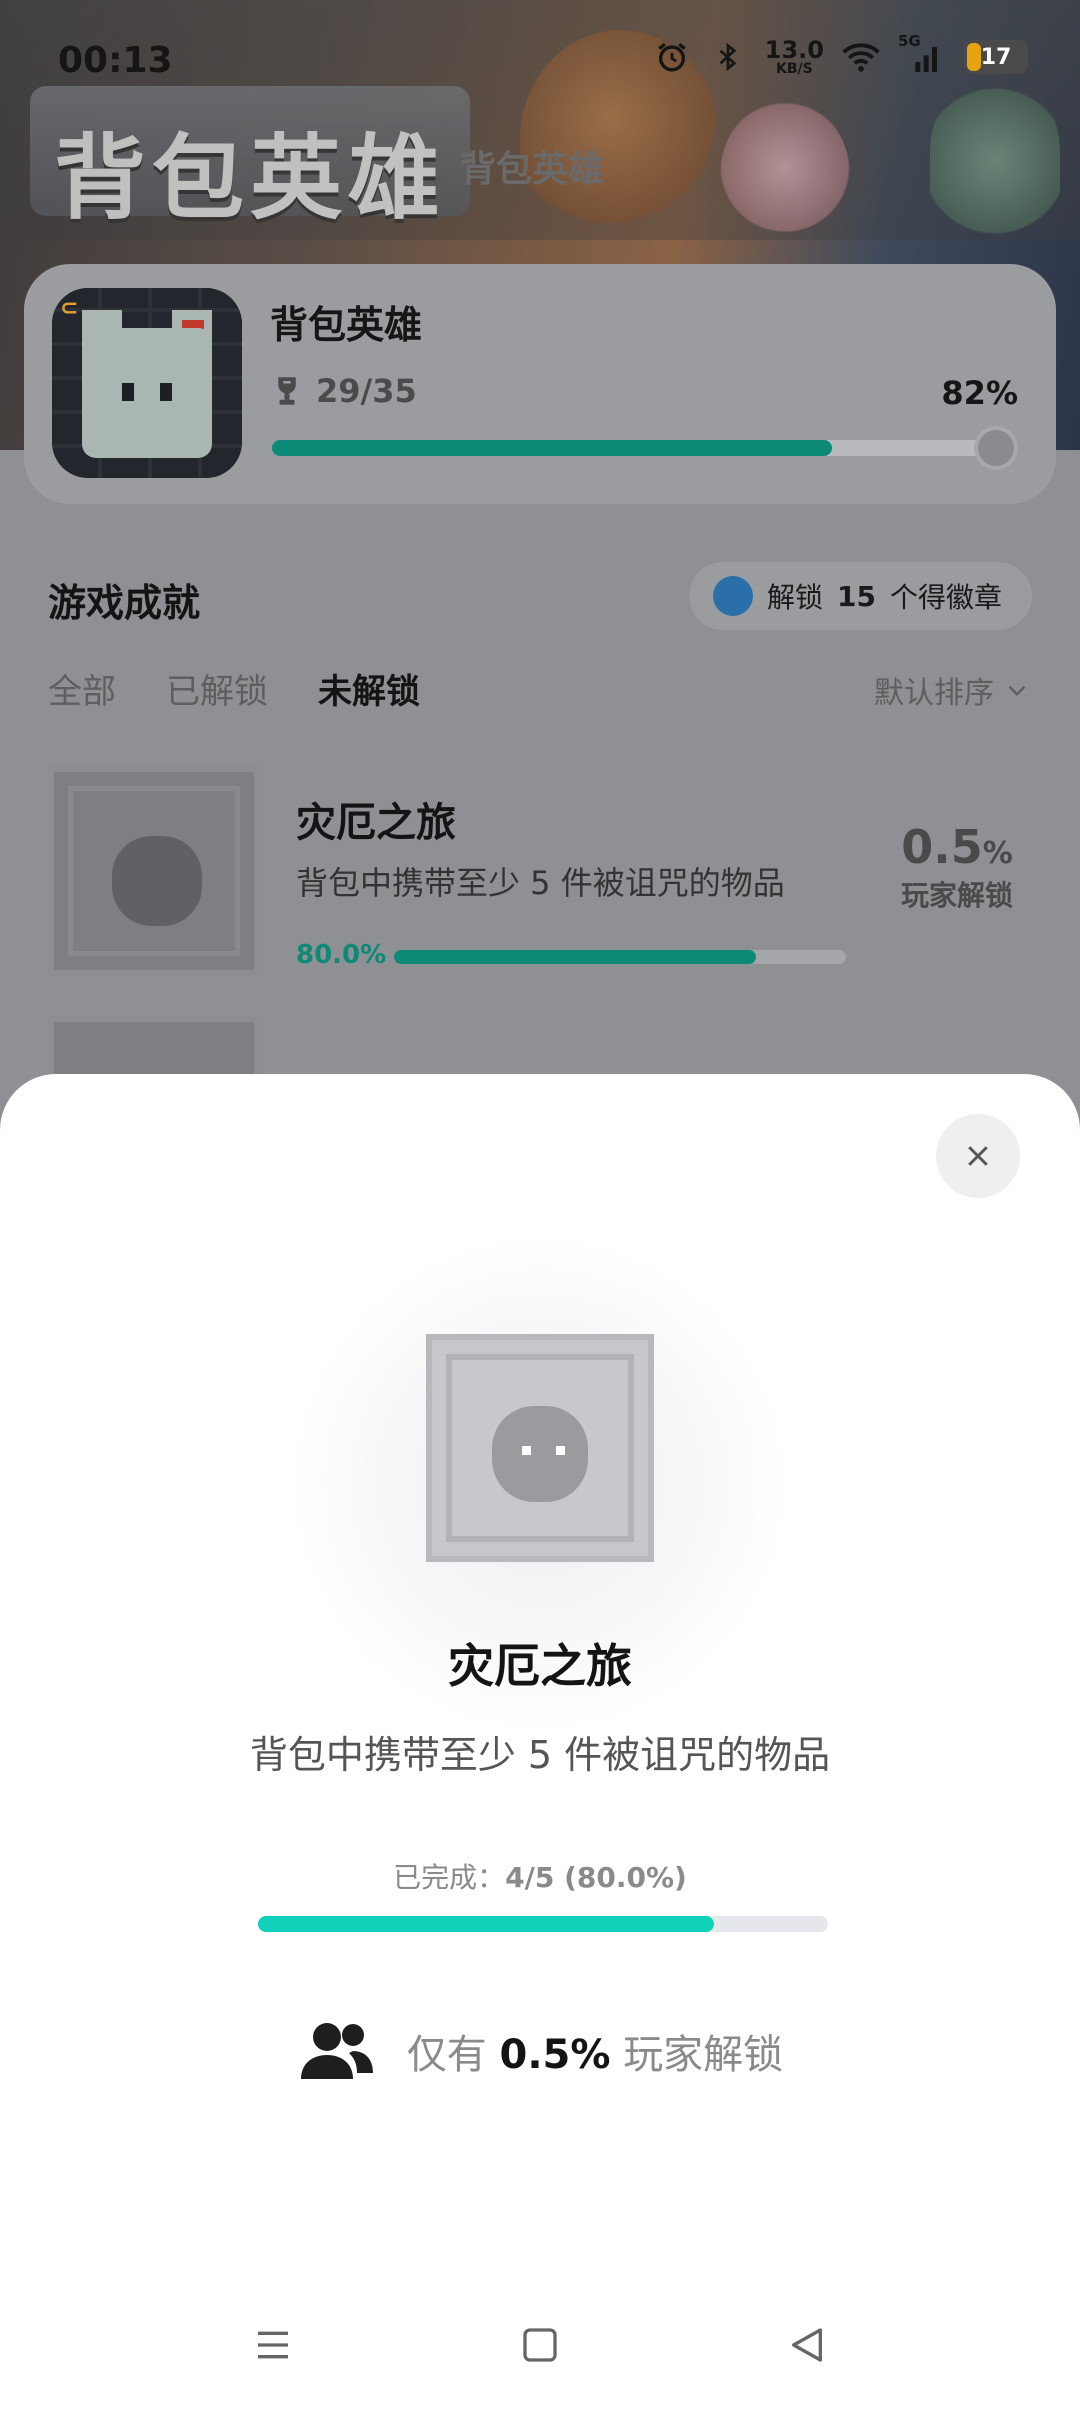 This screenshot has width=1080, height=2412. I want to click on game-progress-end-icon, so click(996, 448).